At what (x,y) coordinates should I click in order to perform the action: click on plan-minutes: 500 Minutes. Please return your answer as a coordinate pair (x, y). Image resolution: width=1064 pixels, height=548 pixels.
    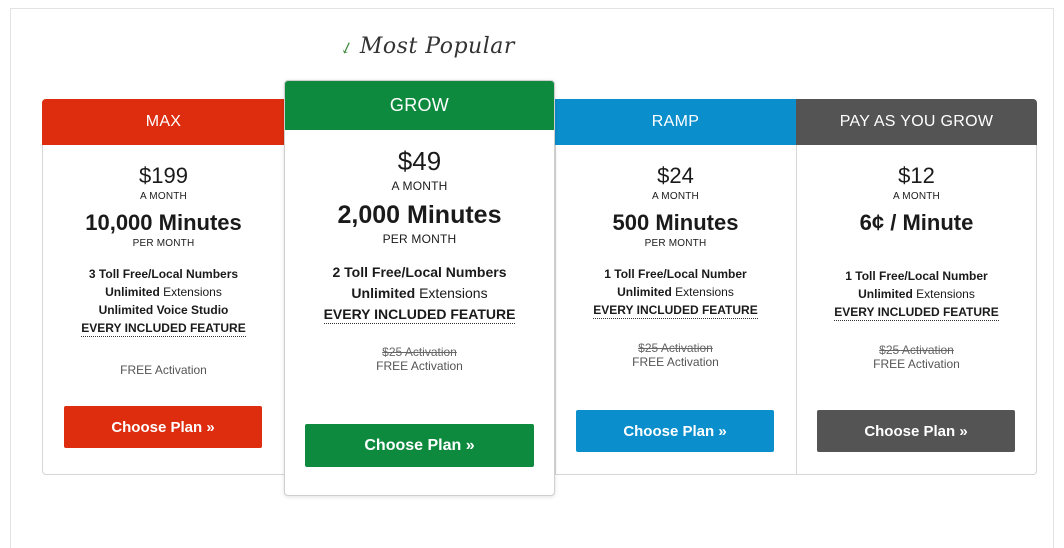
    Looking at the image, I should click on (675, 222).